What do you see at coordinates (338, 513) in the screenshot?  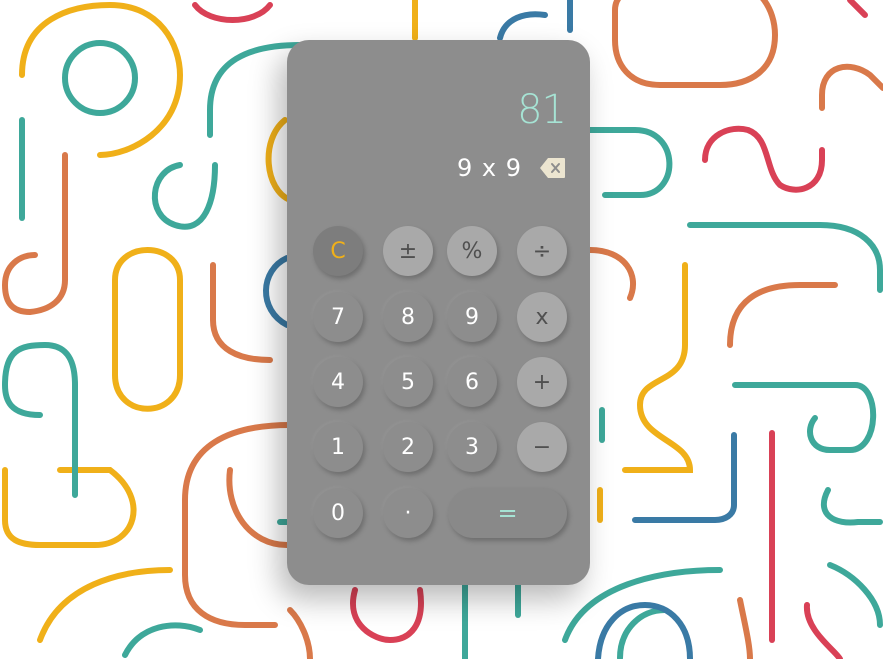 I see `digit-0-button: 0` at bounding box center [338, 513].